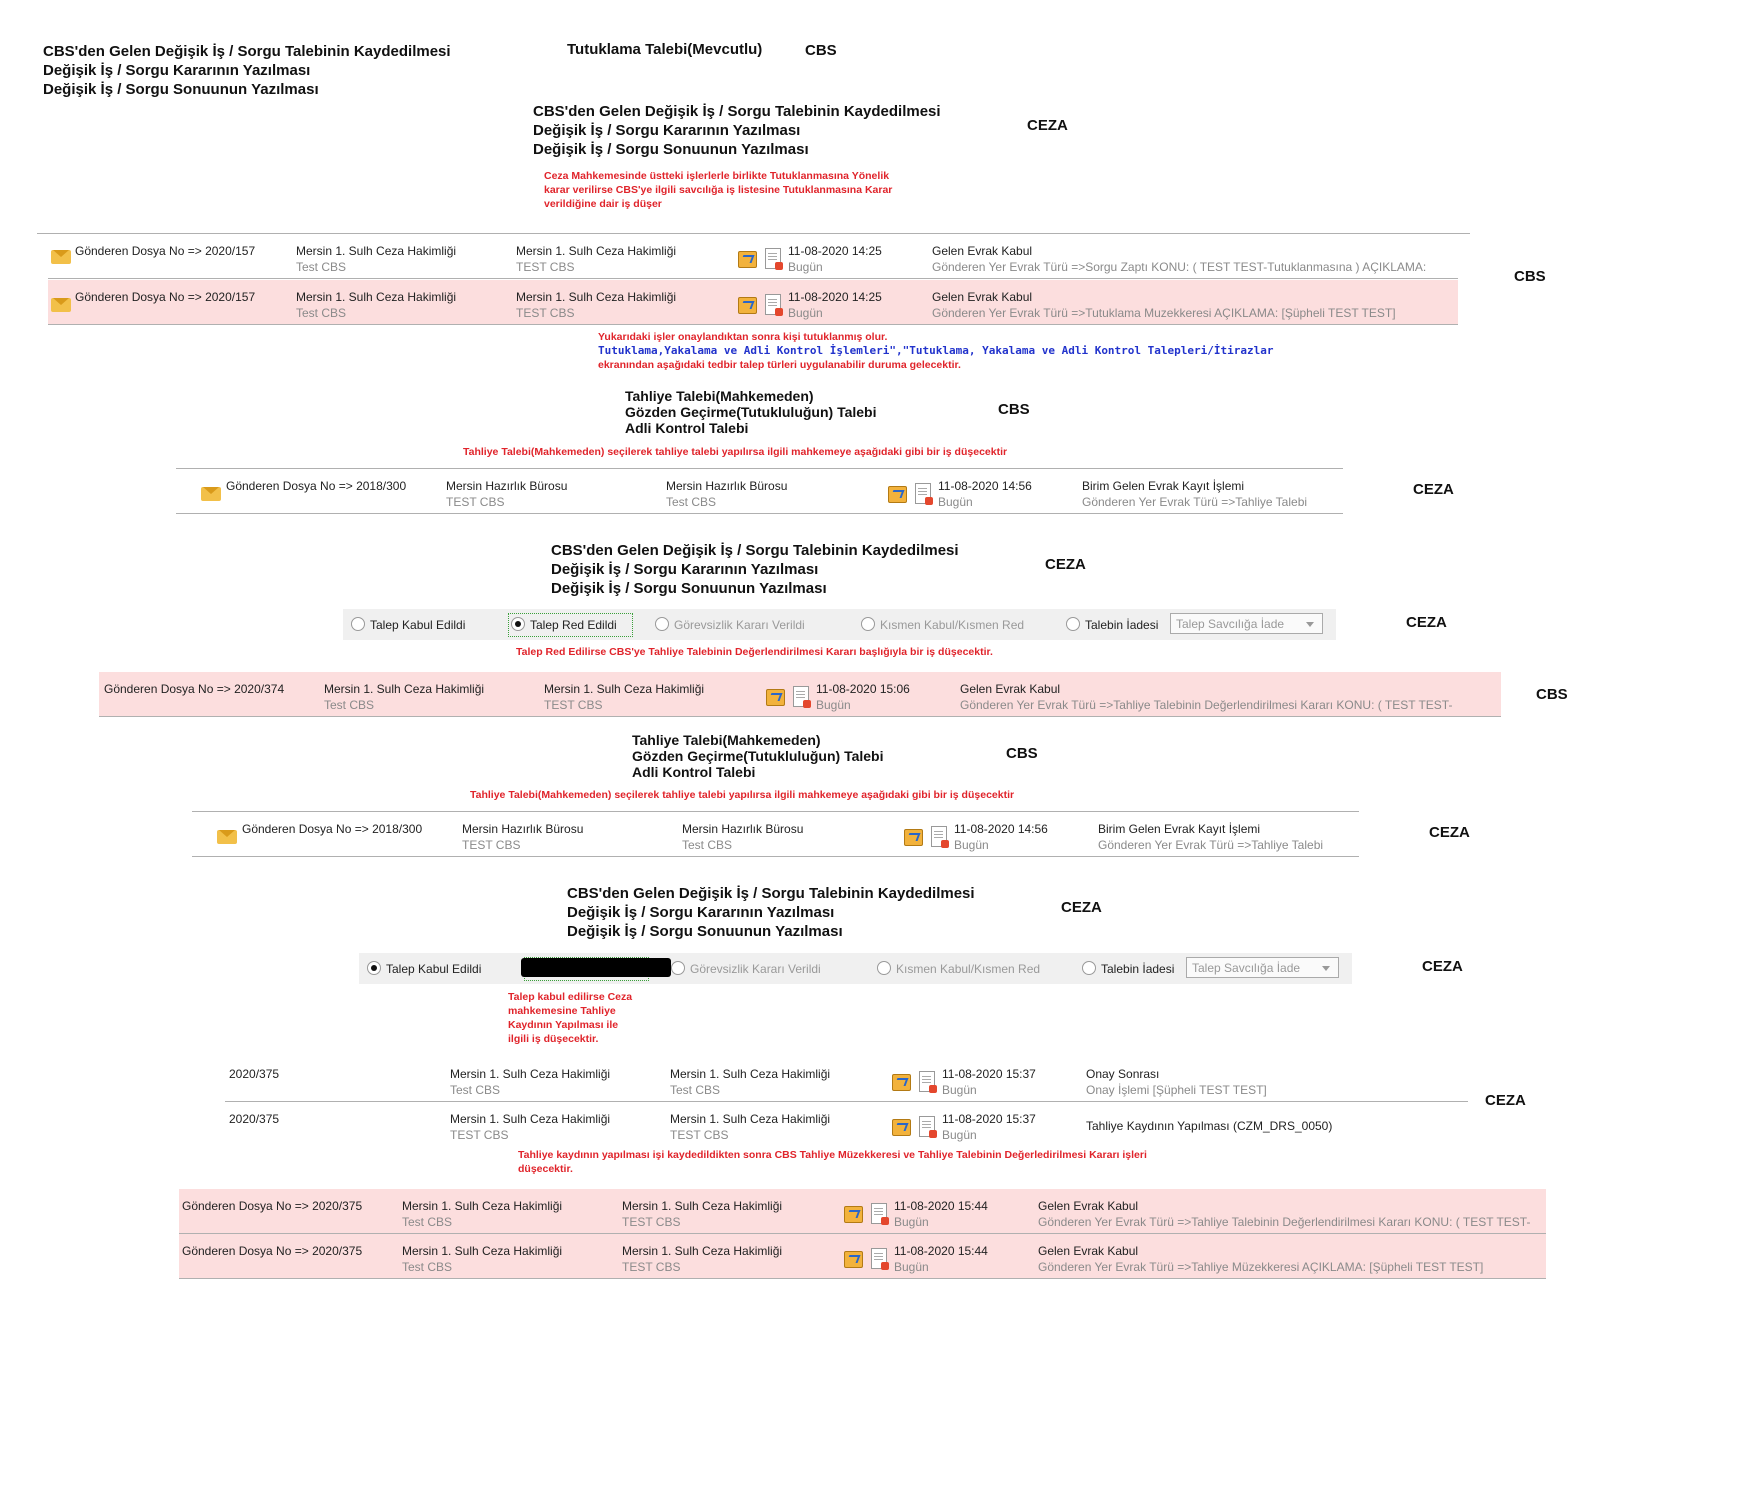 The width and height of the screenshot is (1757, 1497). What do you see at coordinates (968, 969) in the screenshot?
I see `radio-label: Kısmen Kabul/Kısmen Red` at bounding box center [968, 969].